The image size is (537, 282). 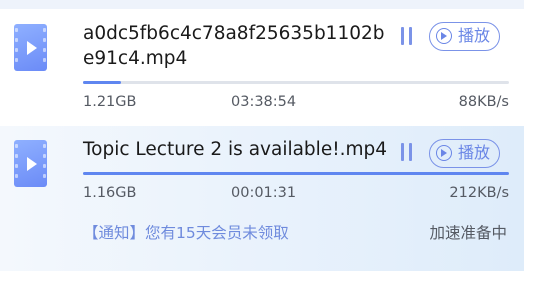 I want to click on file-name: a0dc5fb6c4c78a8f25635b1102be91c4.mp4, so click(x=234, y=46).